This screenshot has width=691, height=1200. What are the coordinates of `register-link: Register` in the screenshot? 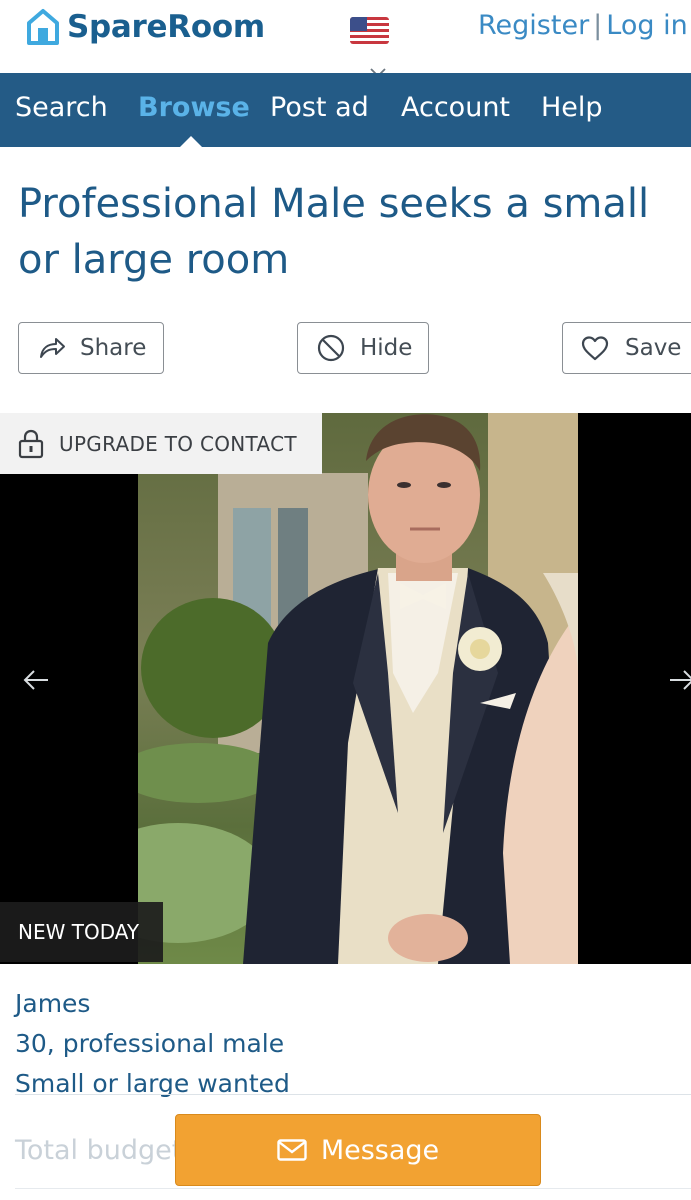 It's located at (533, 25).